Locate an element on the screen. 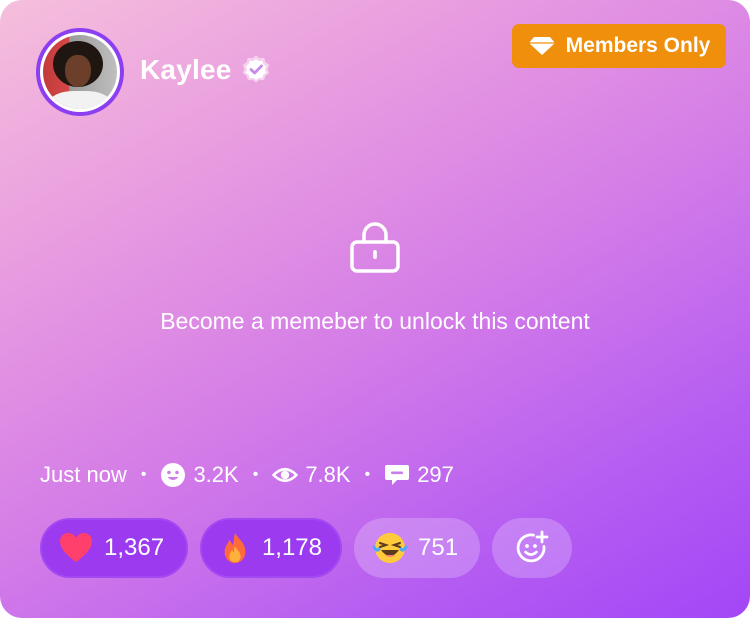 The image size is (750, 618). views-stat: 7.8K is located at coordinates (311, 475).